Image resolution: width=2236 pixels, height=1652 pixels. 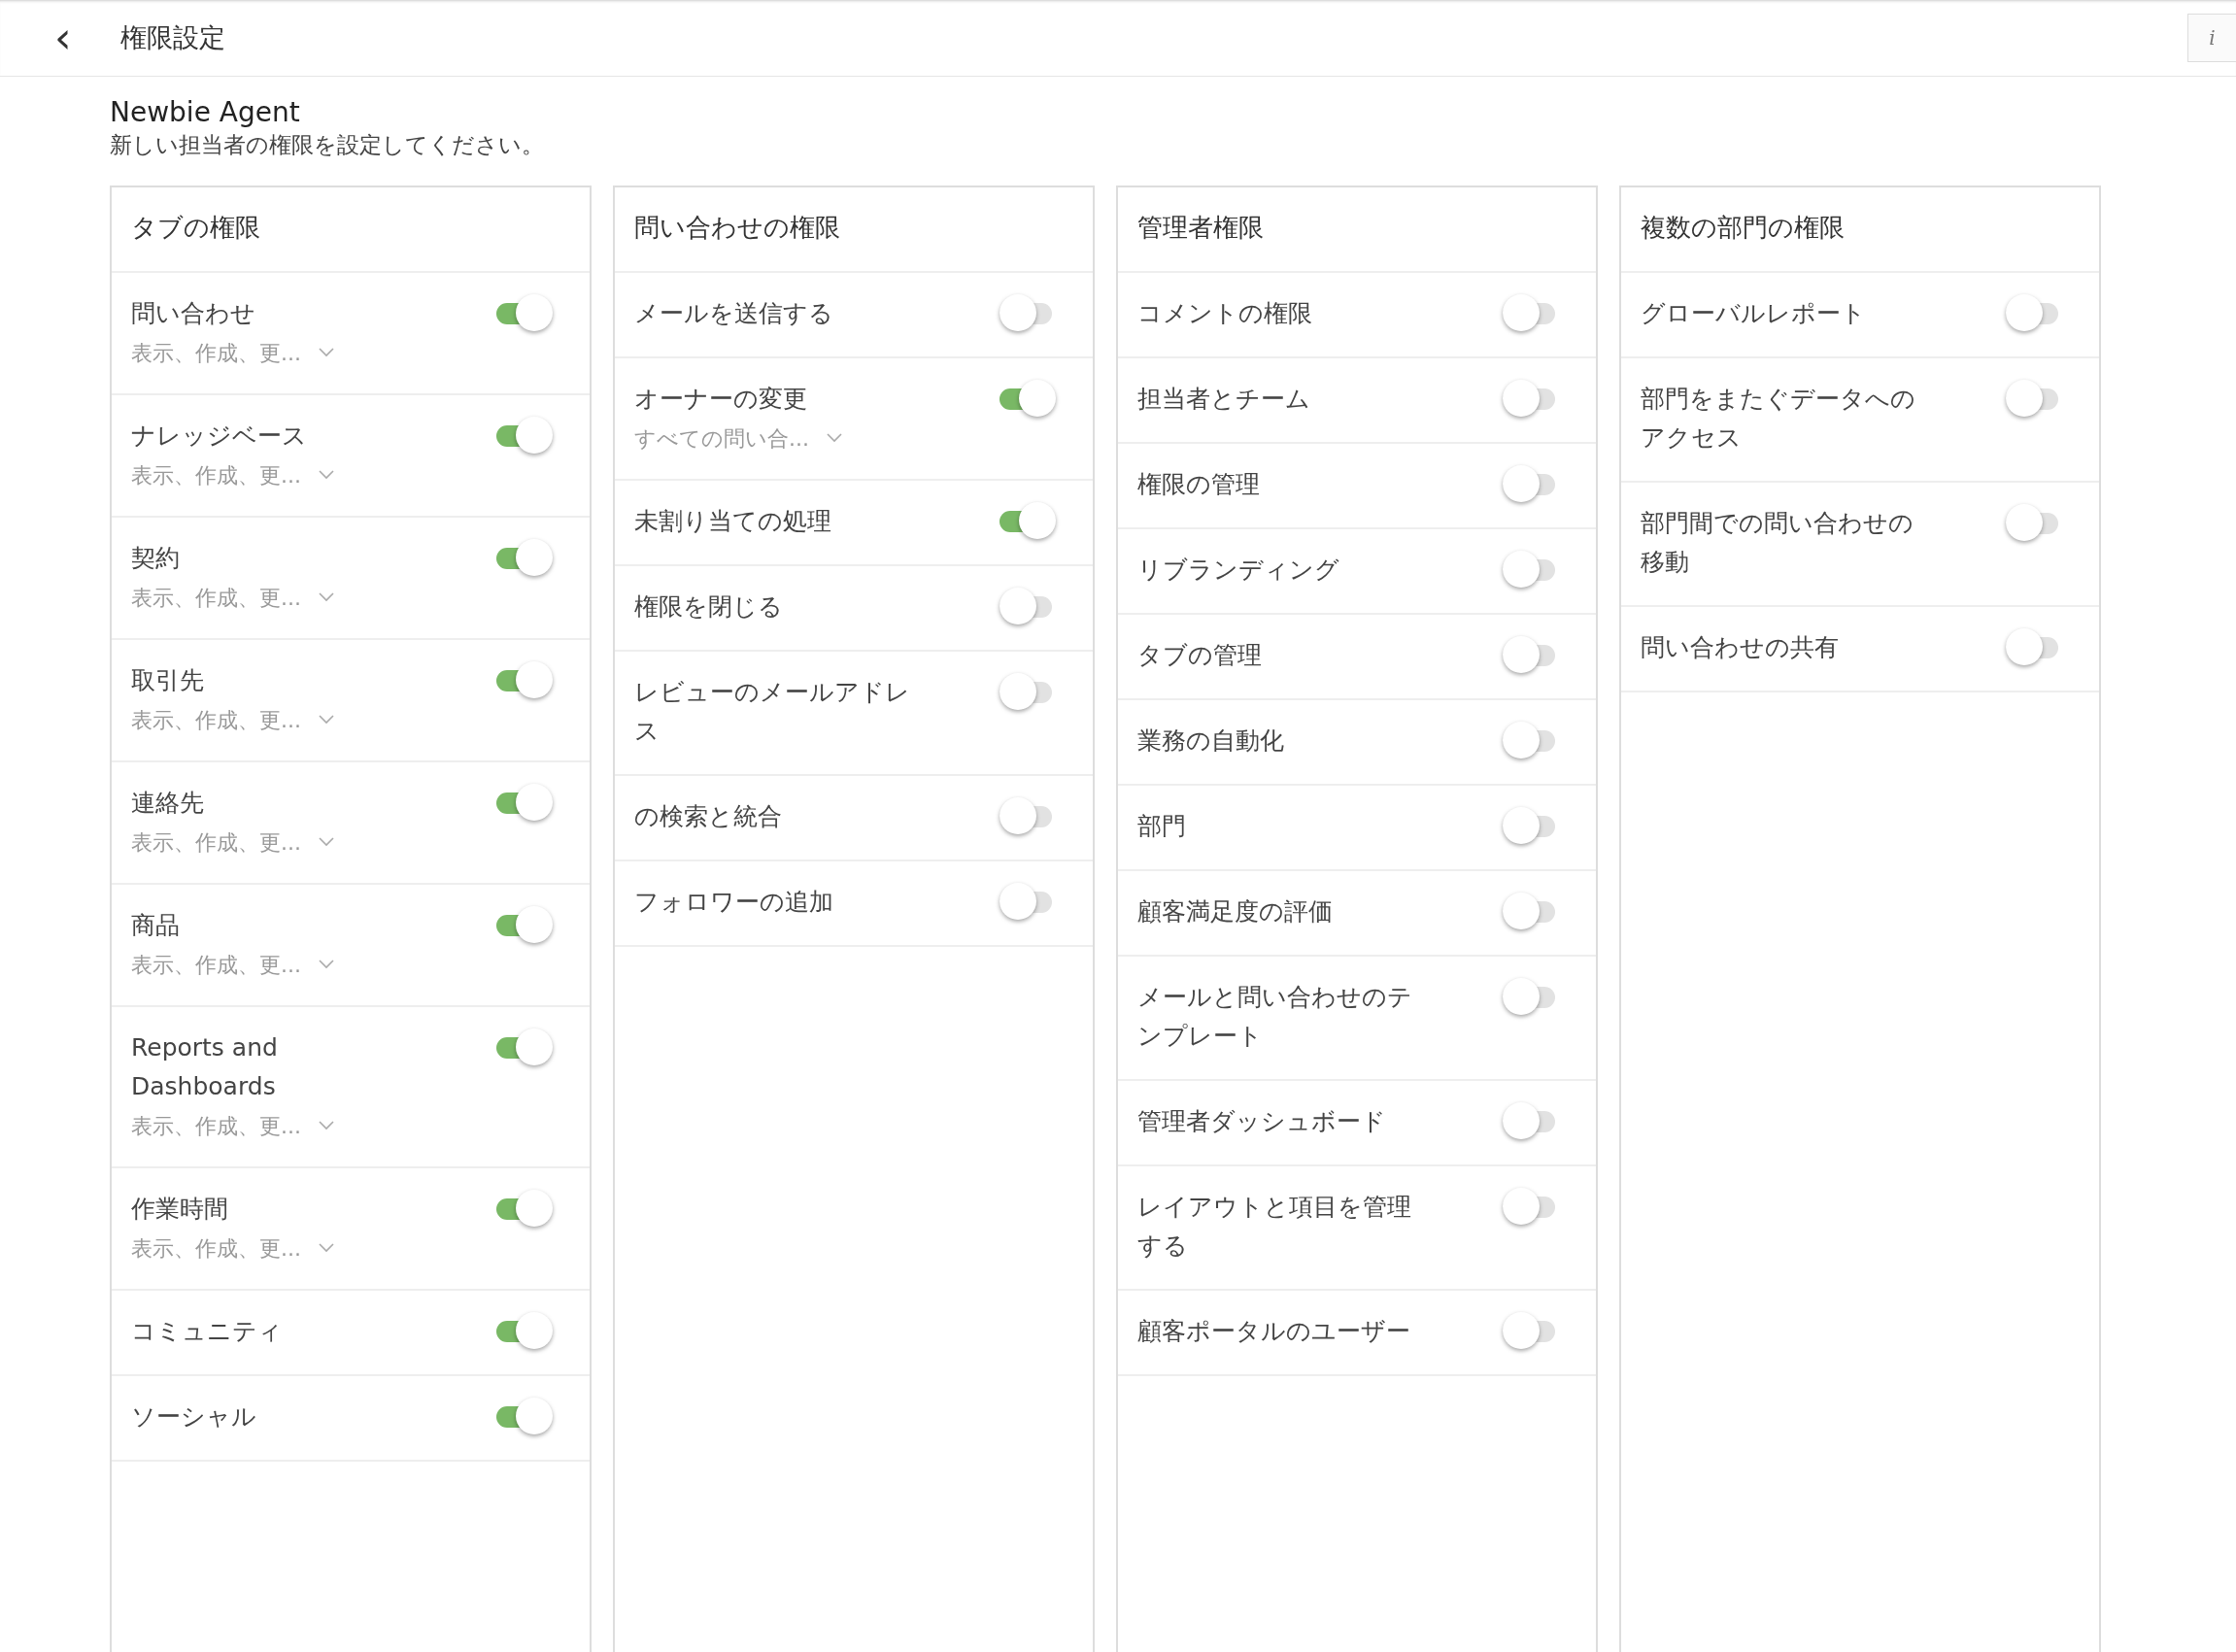 What do you see at coordinates (1261, 1121) in the screenshot?
I see `permission-label: 管理者ダッシュボード` at bounding box center [1261, 1121].